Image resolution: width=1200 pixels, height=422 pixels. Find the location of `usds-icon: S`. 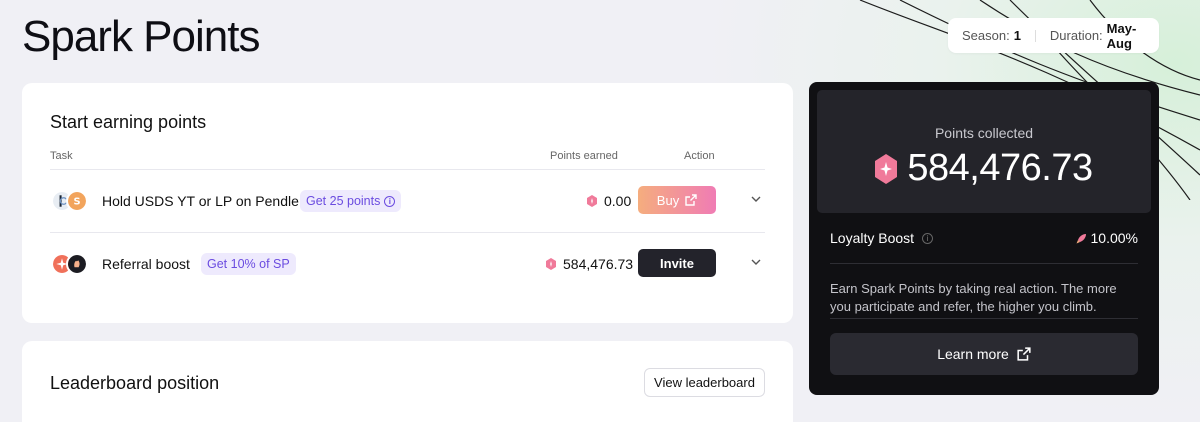

usds-icon: S is located at coordinates (77, 201).